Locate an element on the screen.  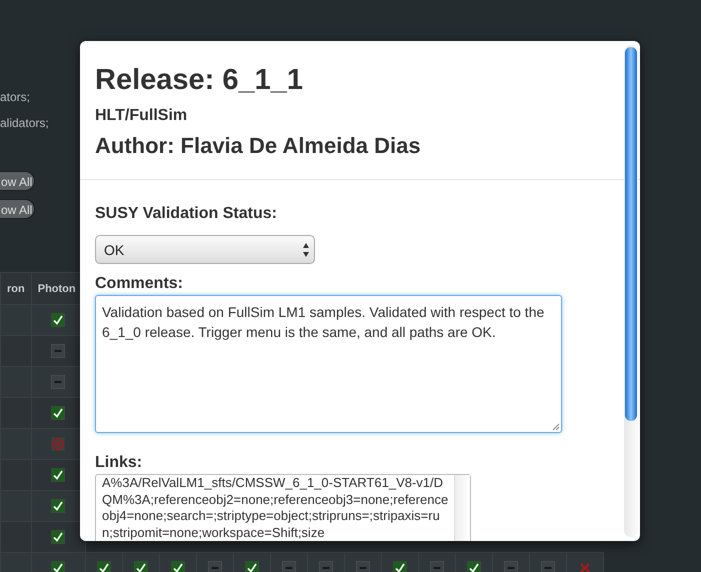
target-icon is located at coordinates (58, 444).